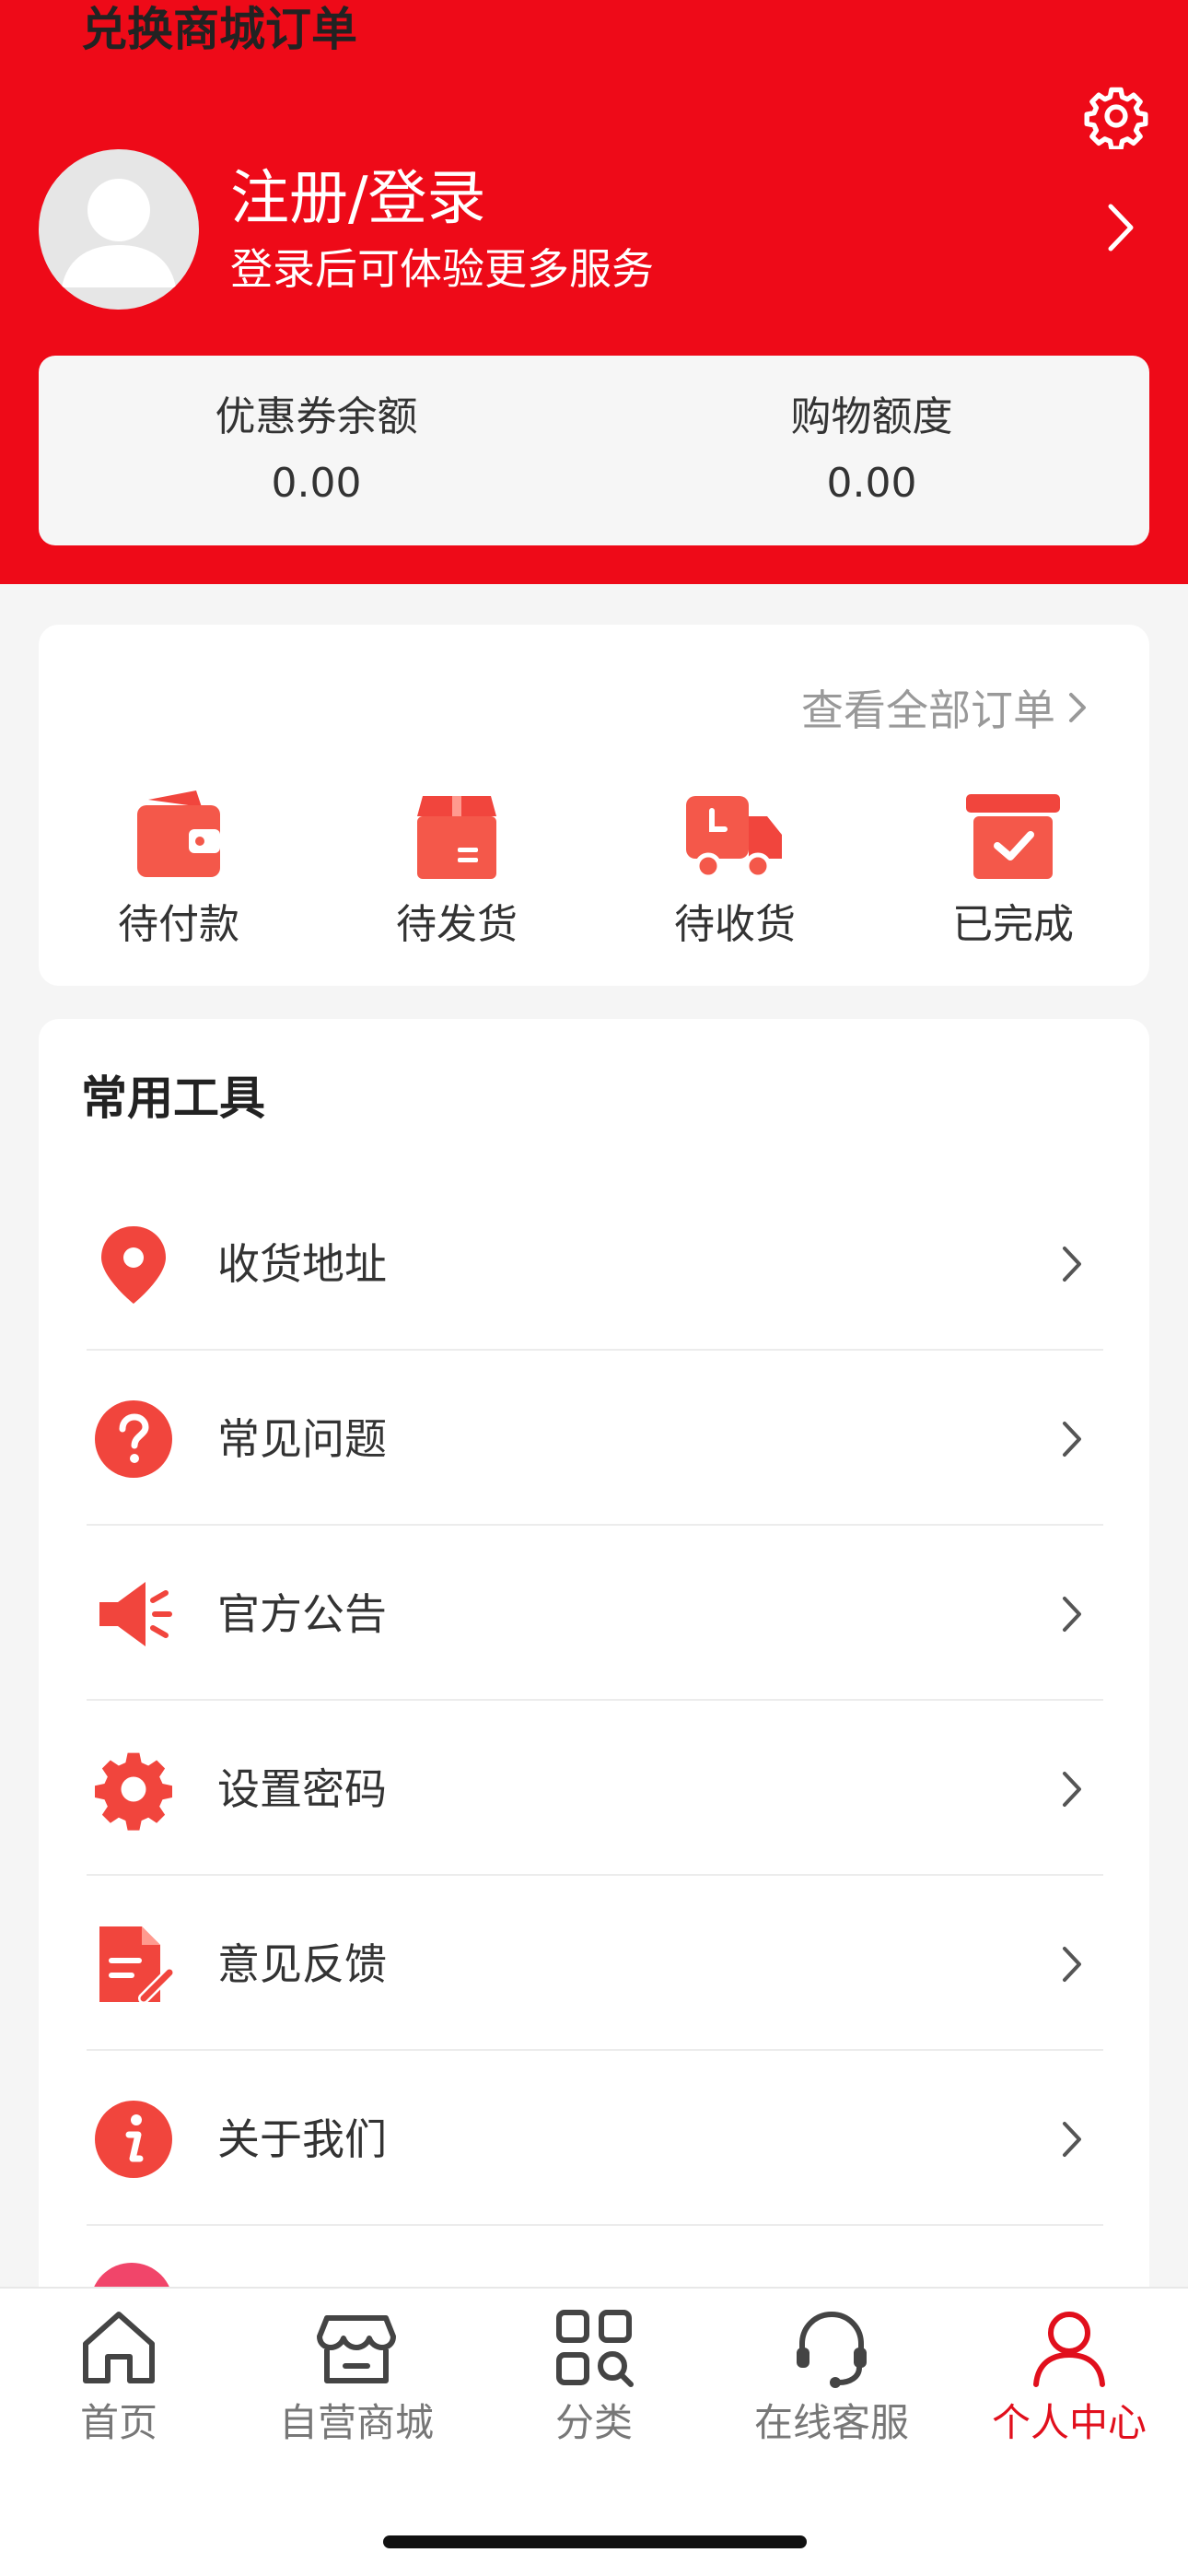 Image resolution: width=1188 pixels, height=2576 pixels. What do you see at coordinates (118, 2422) in the screenshot?
I see `nav-label: 首页` at bounding box center [118, 2422].